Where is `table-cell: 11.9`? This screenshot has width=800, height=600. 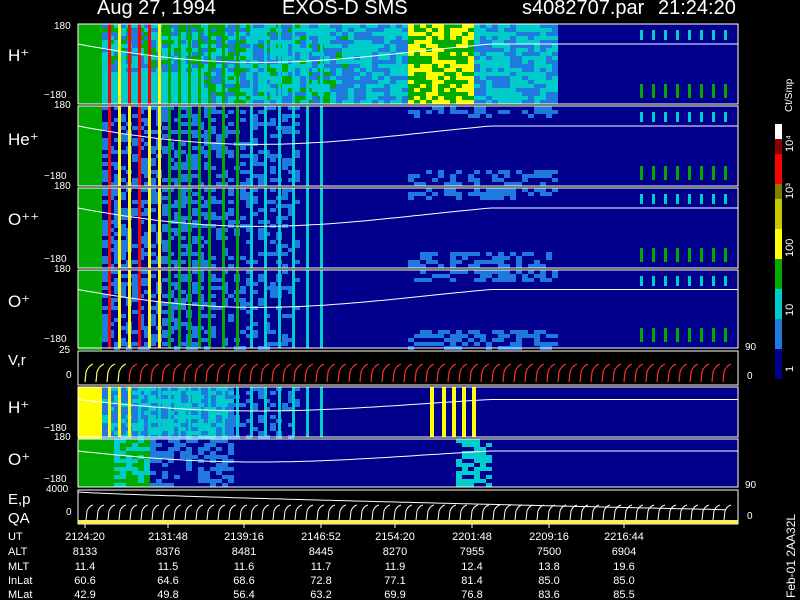 table-cell: 11.9 is located at coordinates (395, 567).